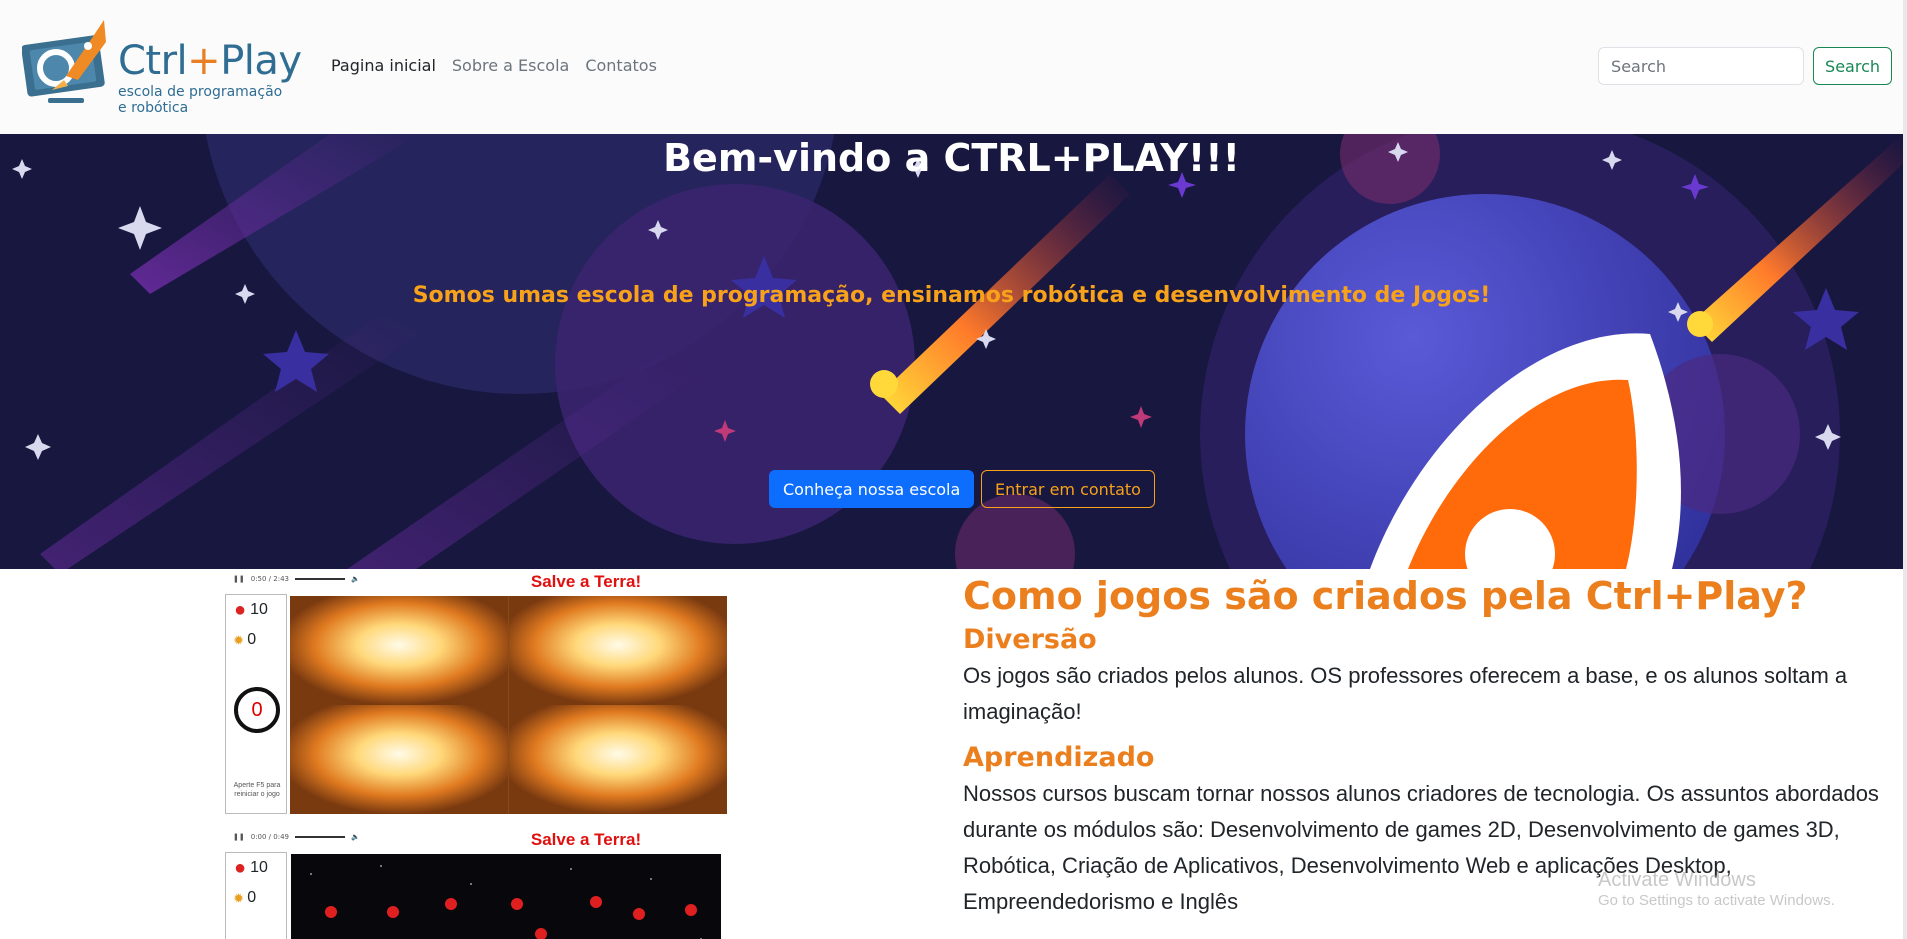  I want to click on logo-subtitle-line1: escola de programação, so click(200, 92).